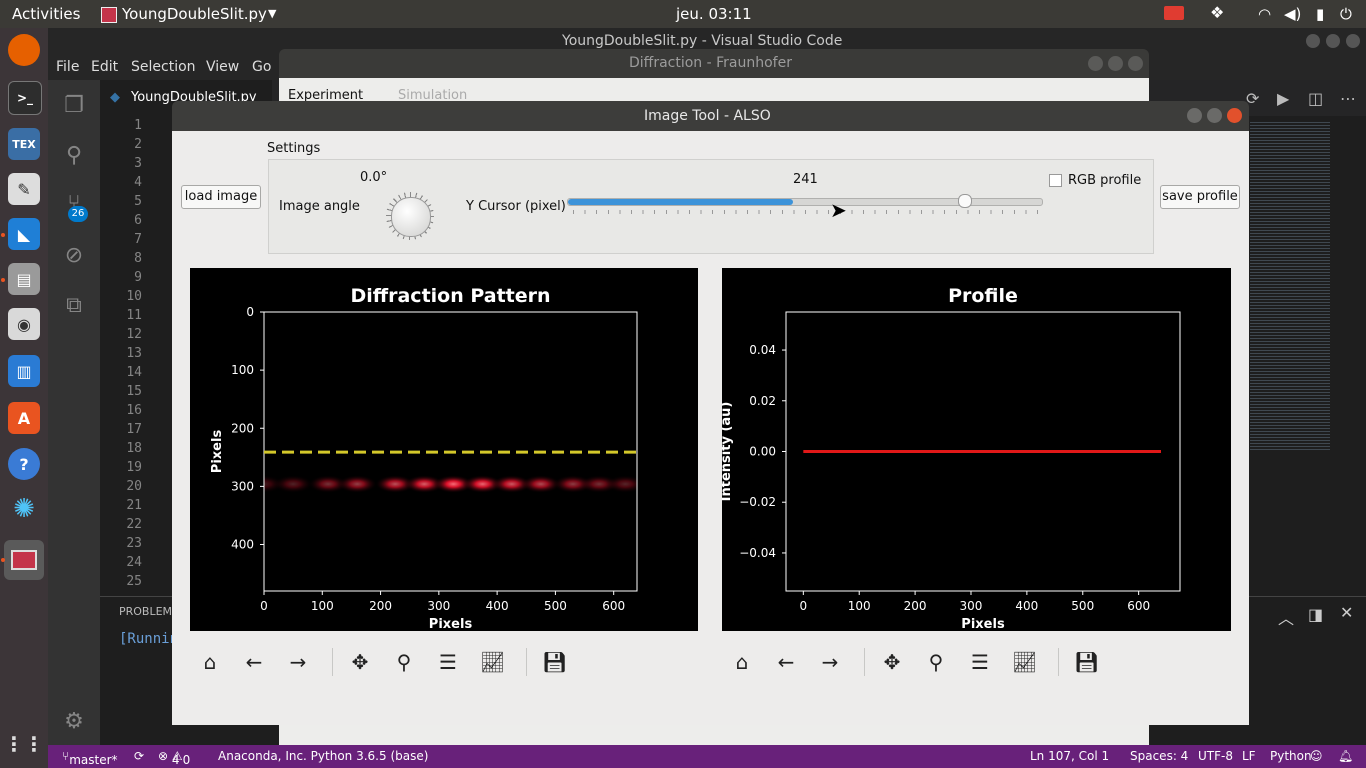 This screenshot has height=768, width=1366. Describe the element at coordinates (134, 505) in the screenshot. I see `line-number: 21` at that location.